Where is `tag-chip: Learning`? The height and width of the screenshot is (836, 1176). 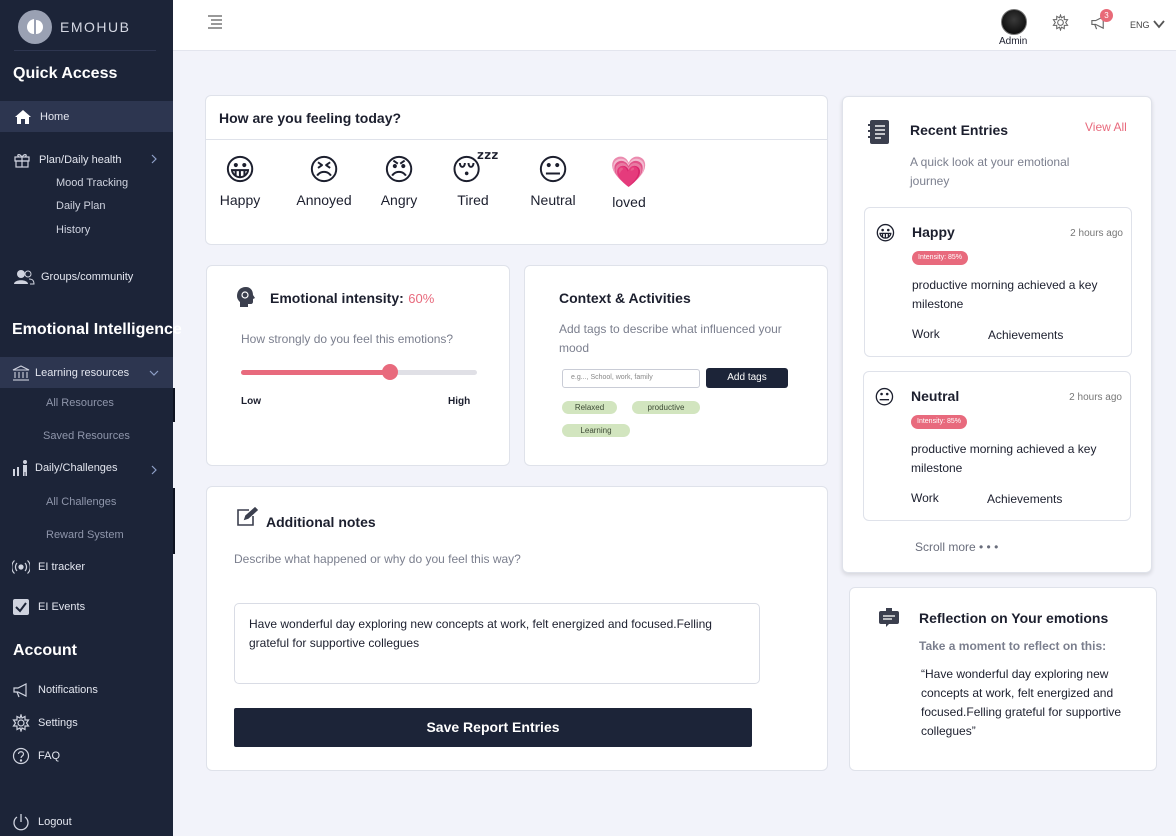 tag-chip: Learning is located at coordinates (596, 430).